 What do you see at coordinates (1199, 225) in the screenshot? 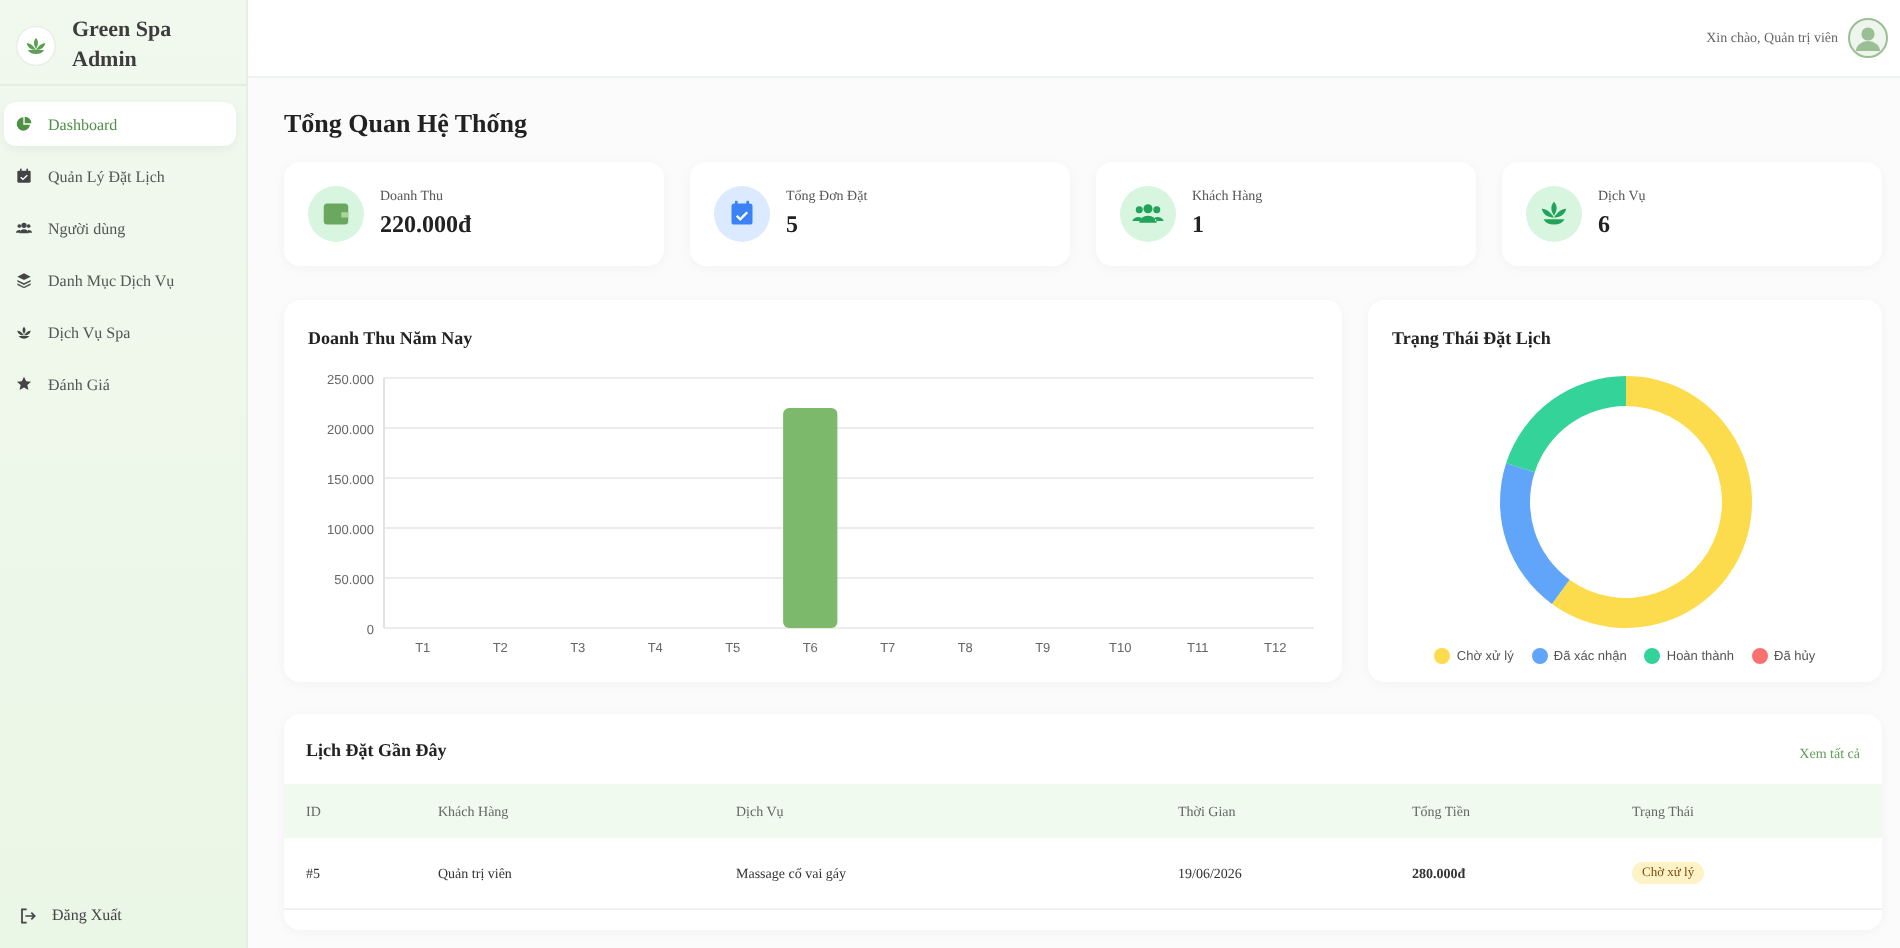
I see `stat-value: 1` at bounding box center [1199, 225].